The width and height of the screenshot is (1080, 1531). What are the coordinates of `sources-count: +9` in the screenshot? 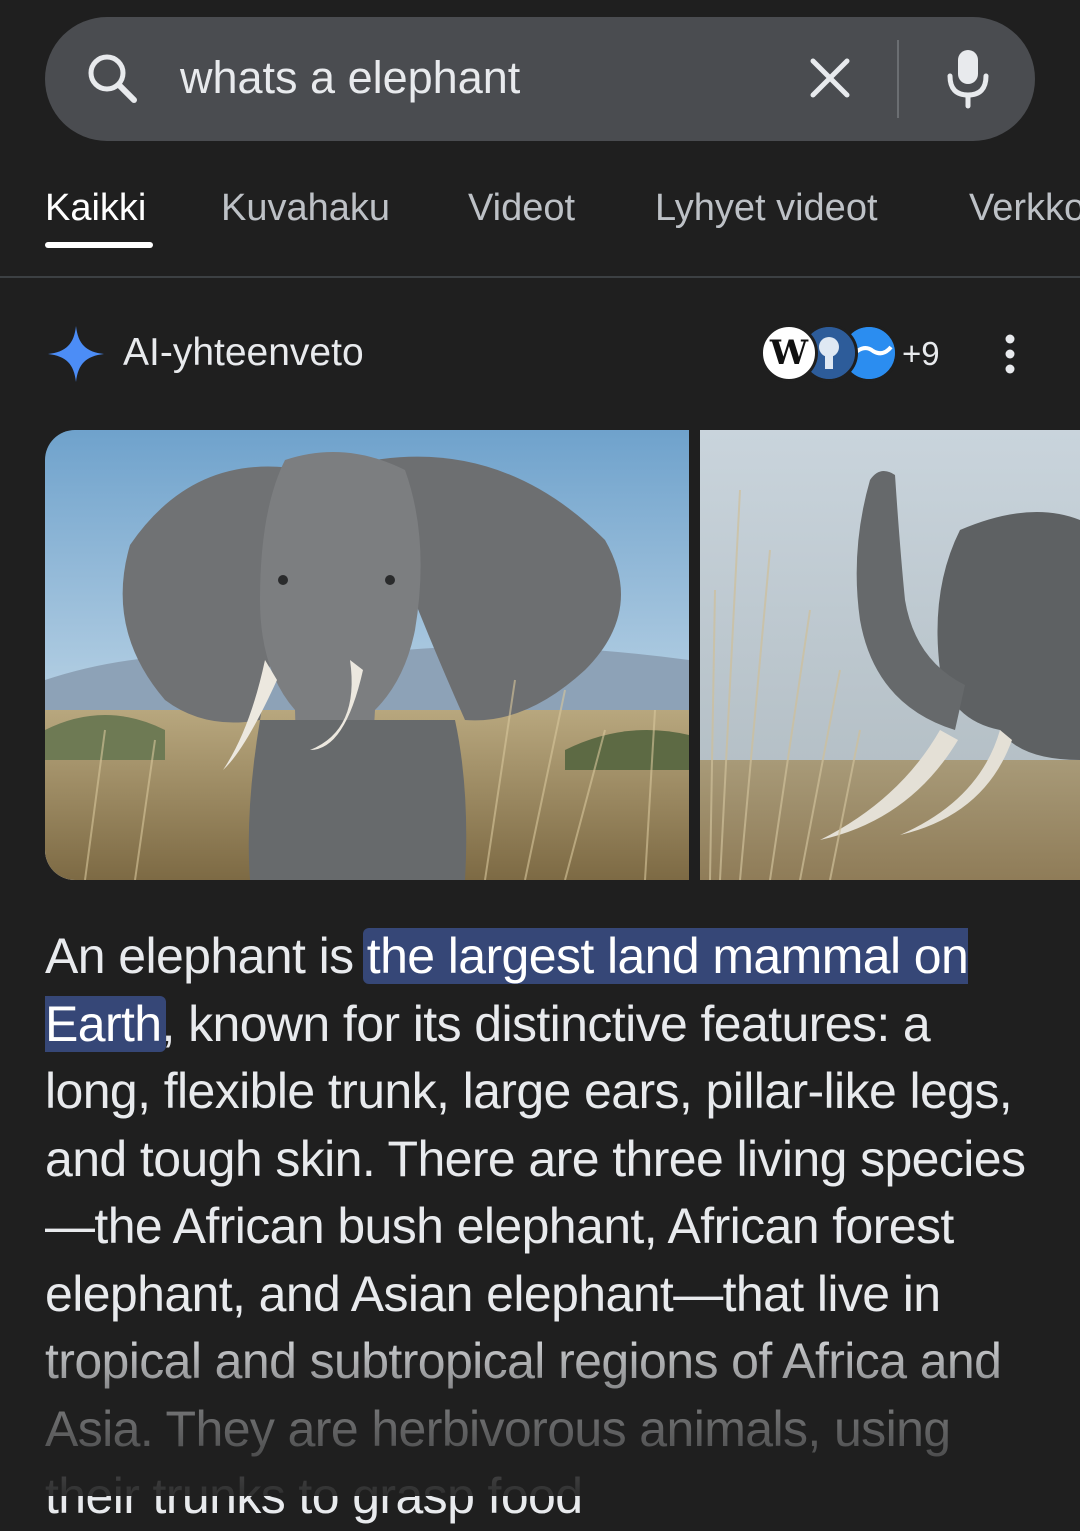 It's located at (921, 353).